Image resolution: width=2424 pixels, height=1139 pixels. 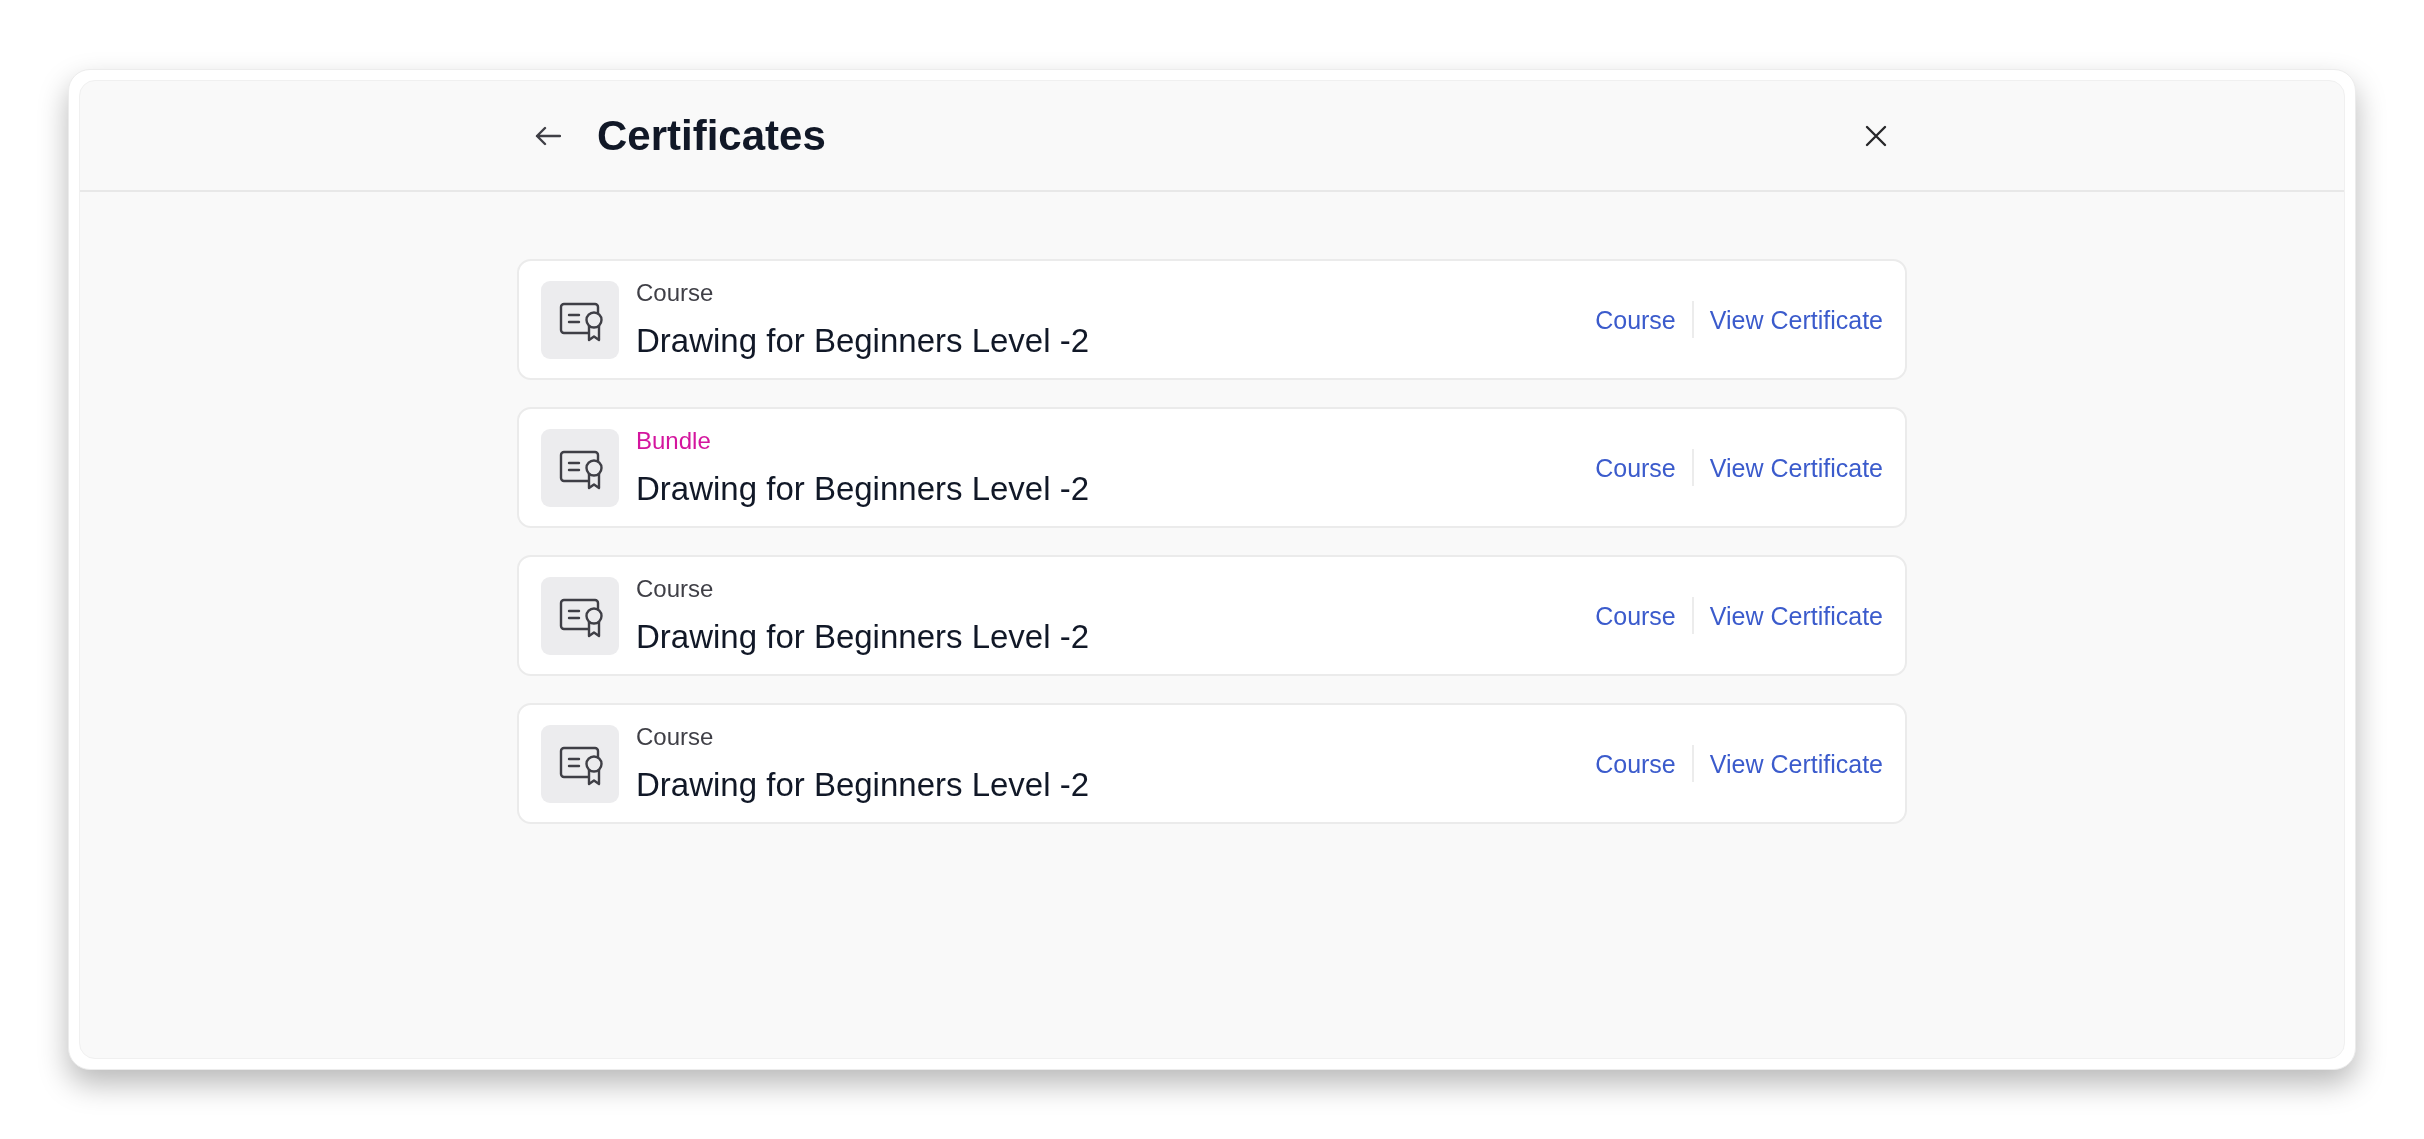 What do you see at coordinates (674, 440) in the screenshot?
I see `certificate-type-label: Bundle` at bounding box center [674, 440].